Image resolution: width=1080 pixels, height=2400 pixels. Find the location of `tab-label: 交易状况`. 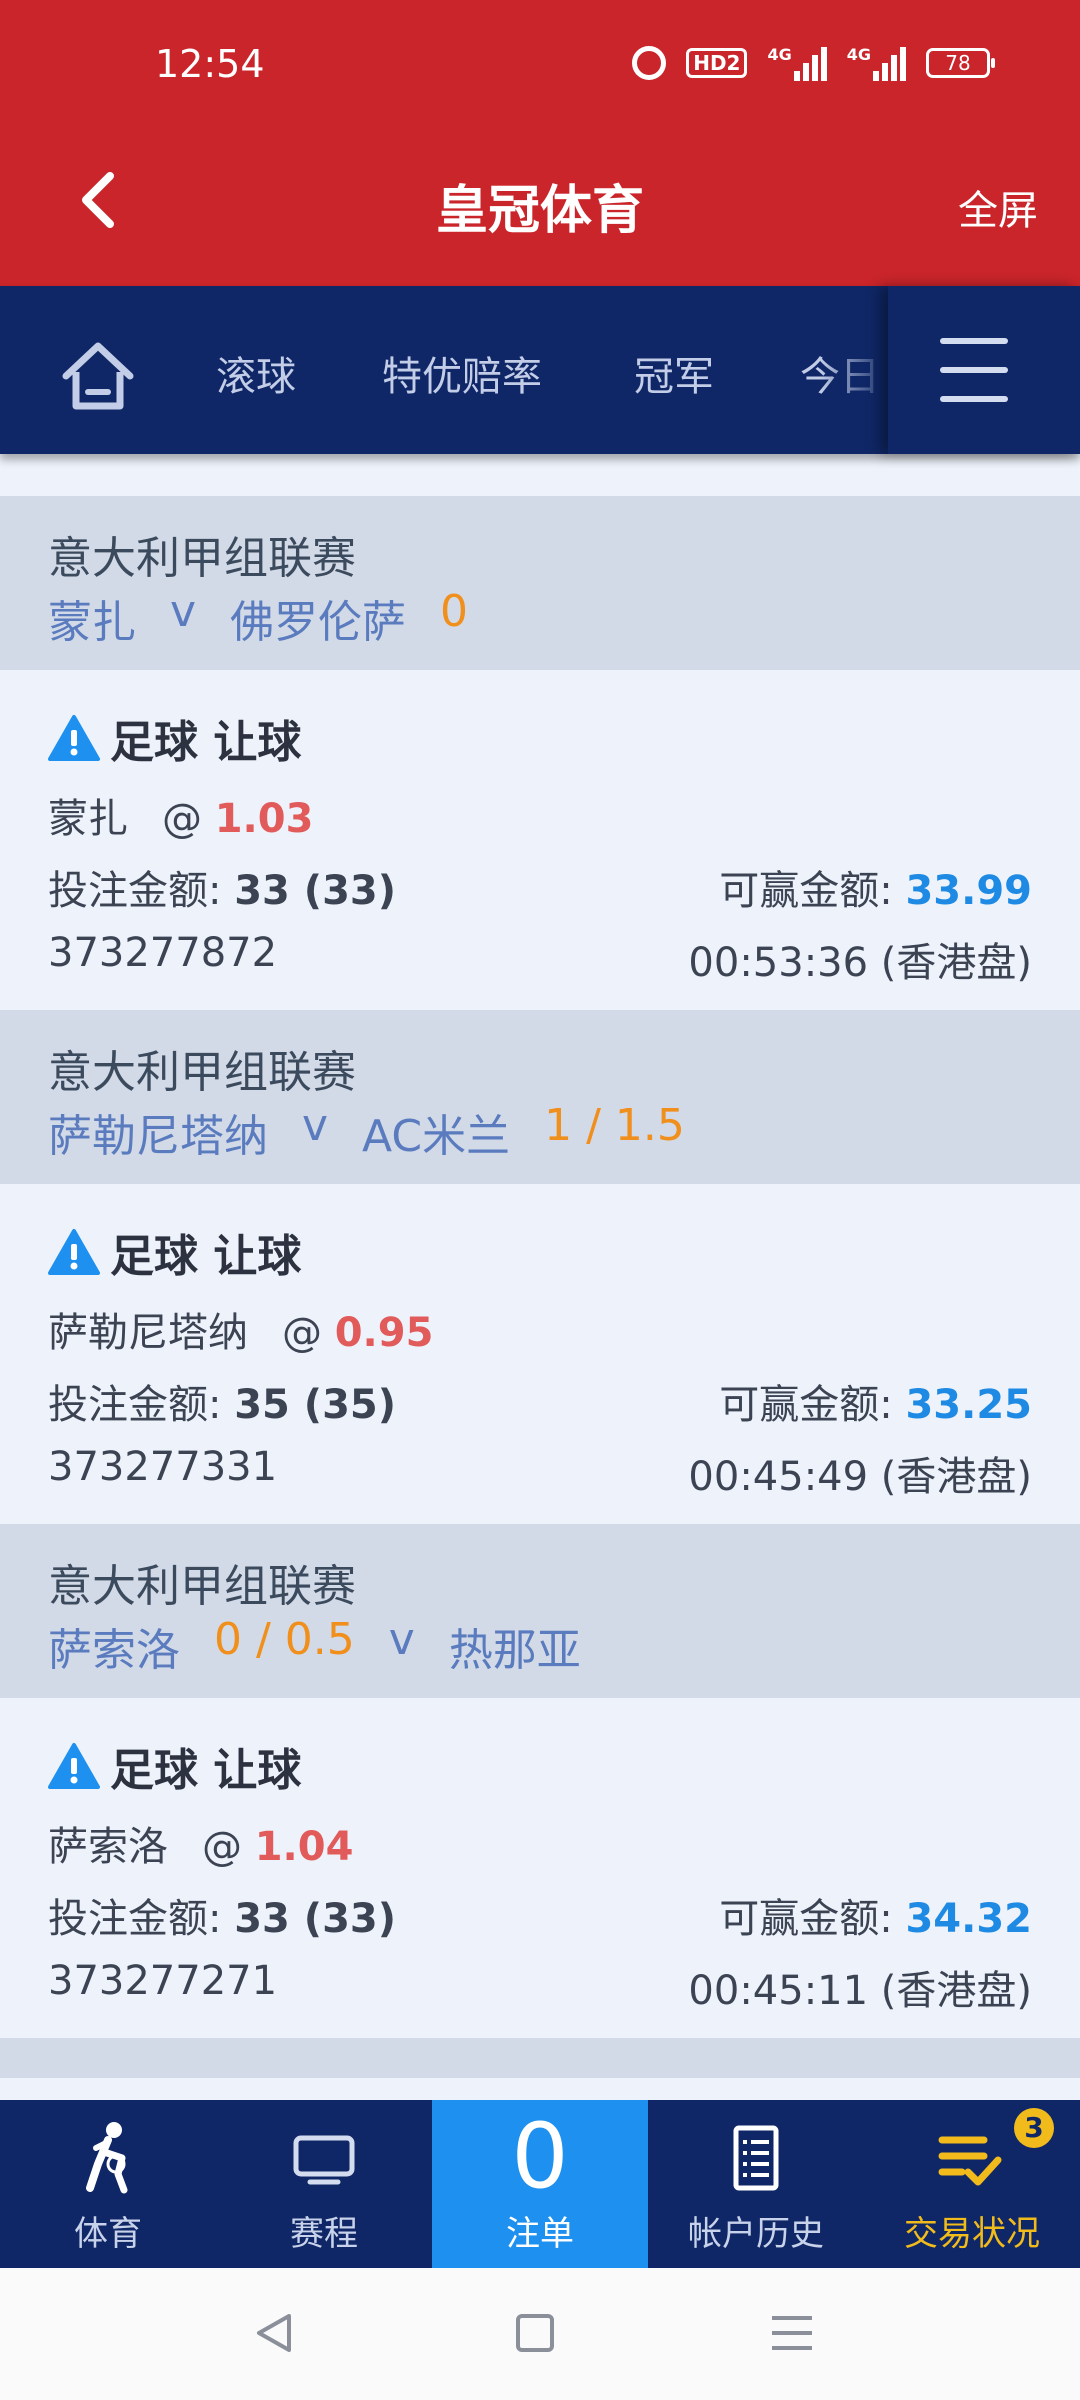

tab-label: 交易状况 is located at coordinates (972, 2234).